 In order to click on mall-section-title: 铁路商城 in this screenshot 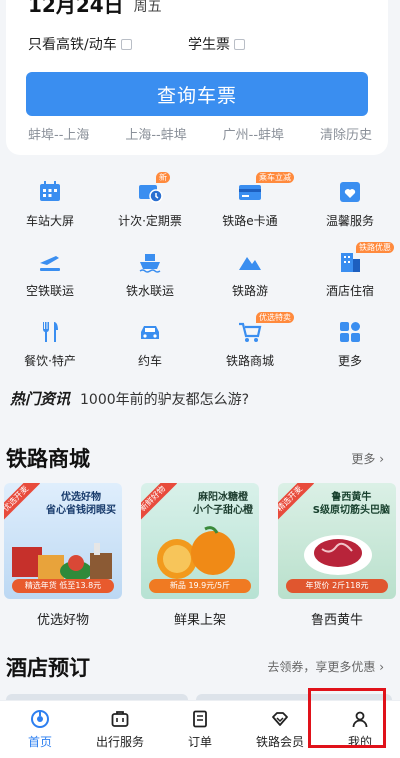, I will do `click(48, 459)`.